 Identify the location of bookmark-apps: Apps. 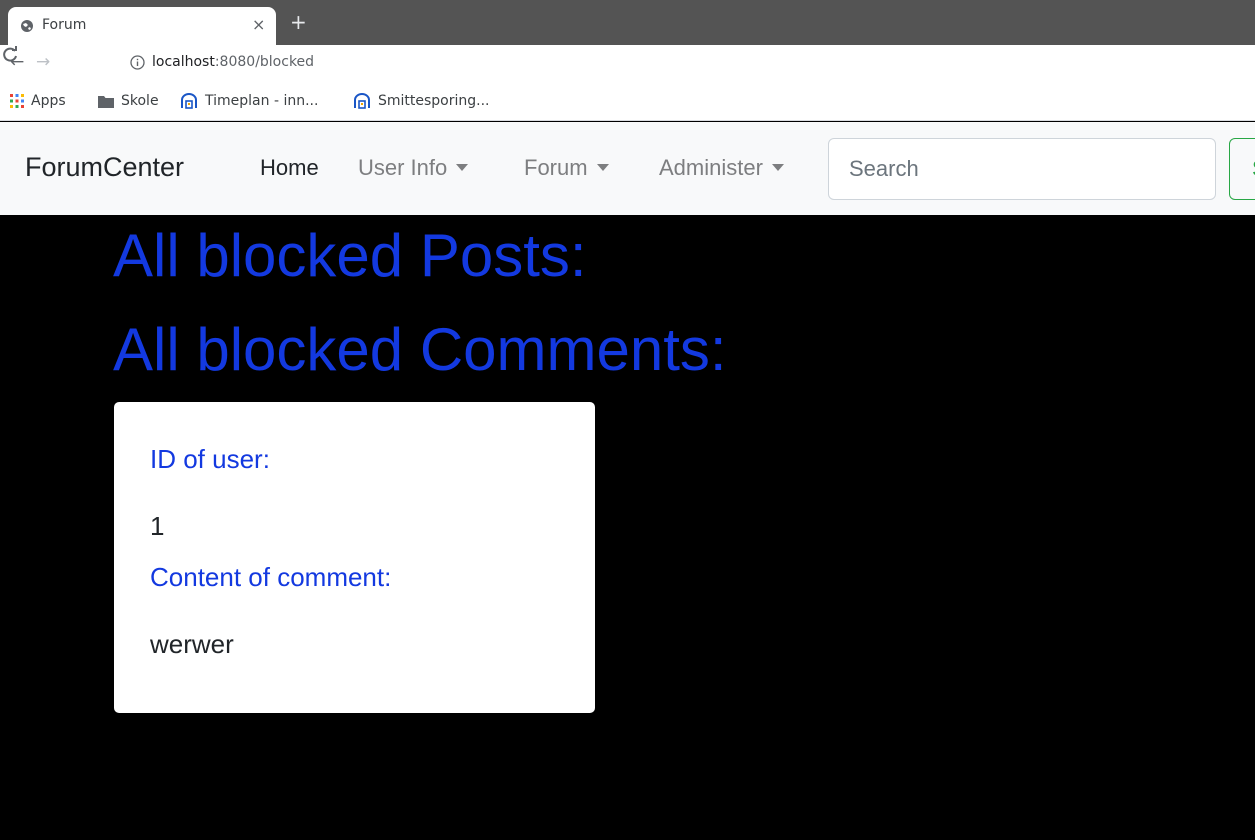
(38, 101).